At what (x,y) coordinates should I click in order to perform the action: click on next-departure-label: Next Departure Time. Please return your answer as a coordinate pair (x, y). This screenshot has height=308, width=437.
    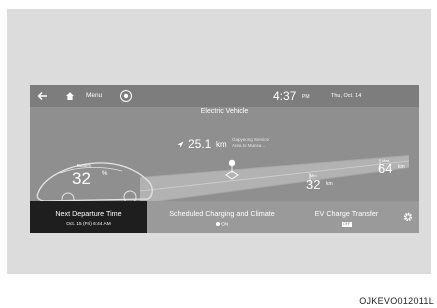
    Looking at the image, I should click on (88, 213).